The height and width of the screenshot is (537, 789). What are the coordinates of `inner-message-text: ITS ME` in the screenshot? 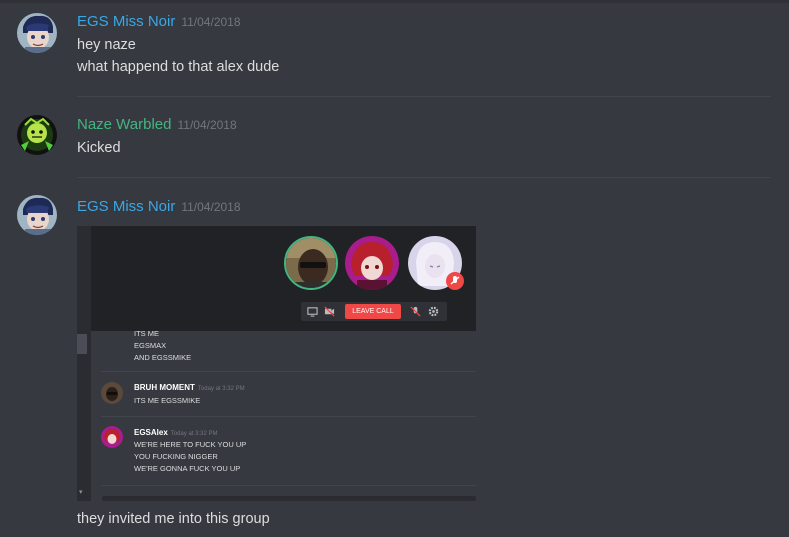 It's located at (147, 333).